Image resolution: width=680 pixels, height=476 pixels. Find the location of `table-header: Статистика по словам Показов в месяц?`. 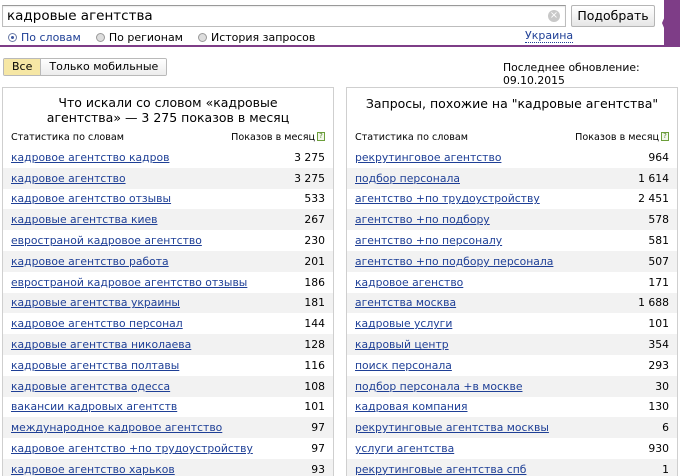

table-header: Статистика по словам Показов в месяц? is located at coordinates (512, 137).